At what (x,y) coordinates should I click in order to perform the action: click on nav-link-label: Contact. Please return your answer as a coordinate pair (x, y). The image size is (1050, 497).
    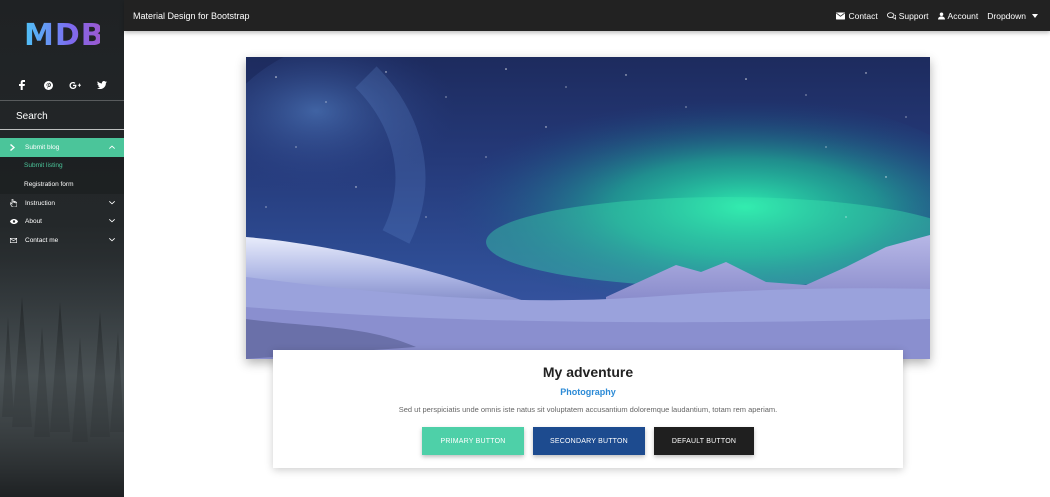
    Looking at the image, I should click on (863, 15).